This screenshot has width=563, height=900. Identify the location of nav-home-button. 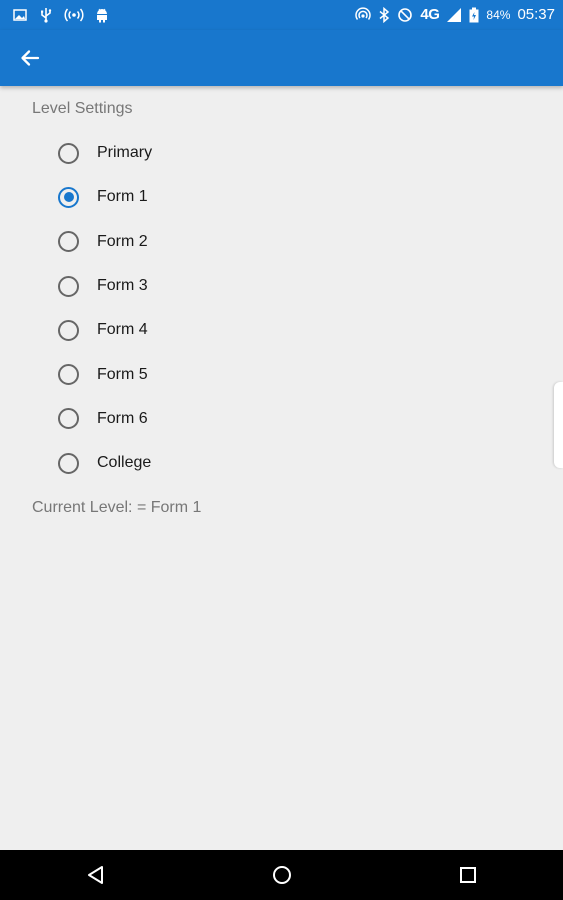
(282, 875).